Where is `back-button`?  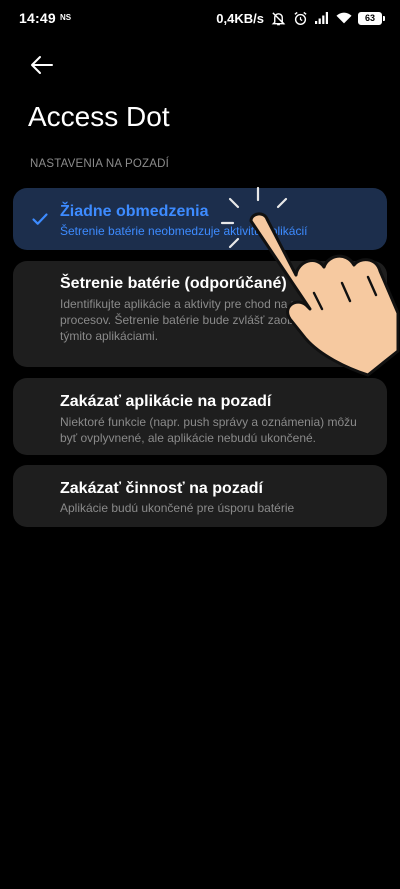 back-button is located at coordinates (42, 65).